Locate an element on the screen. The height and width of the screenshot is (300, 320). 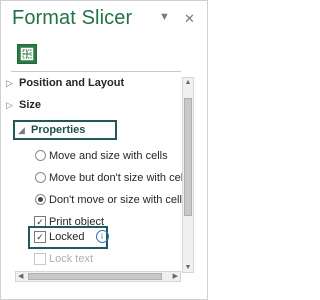
radio-move-dont-size: Move but don't size with cells is located at coordinates (109, 178).